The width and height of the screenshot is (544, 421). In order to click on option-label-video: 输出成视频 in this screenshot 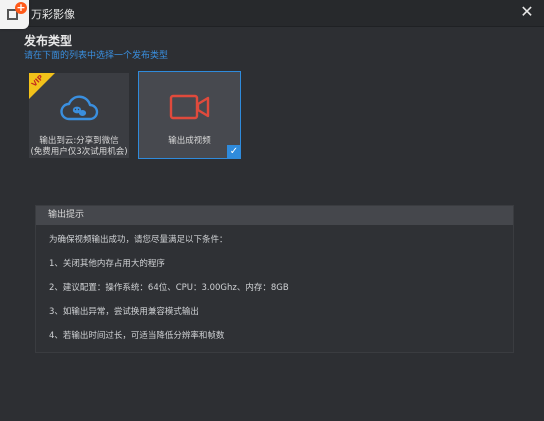, I will do `click(189, 141)`.